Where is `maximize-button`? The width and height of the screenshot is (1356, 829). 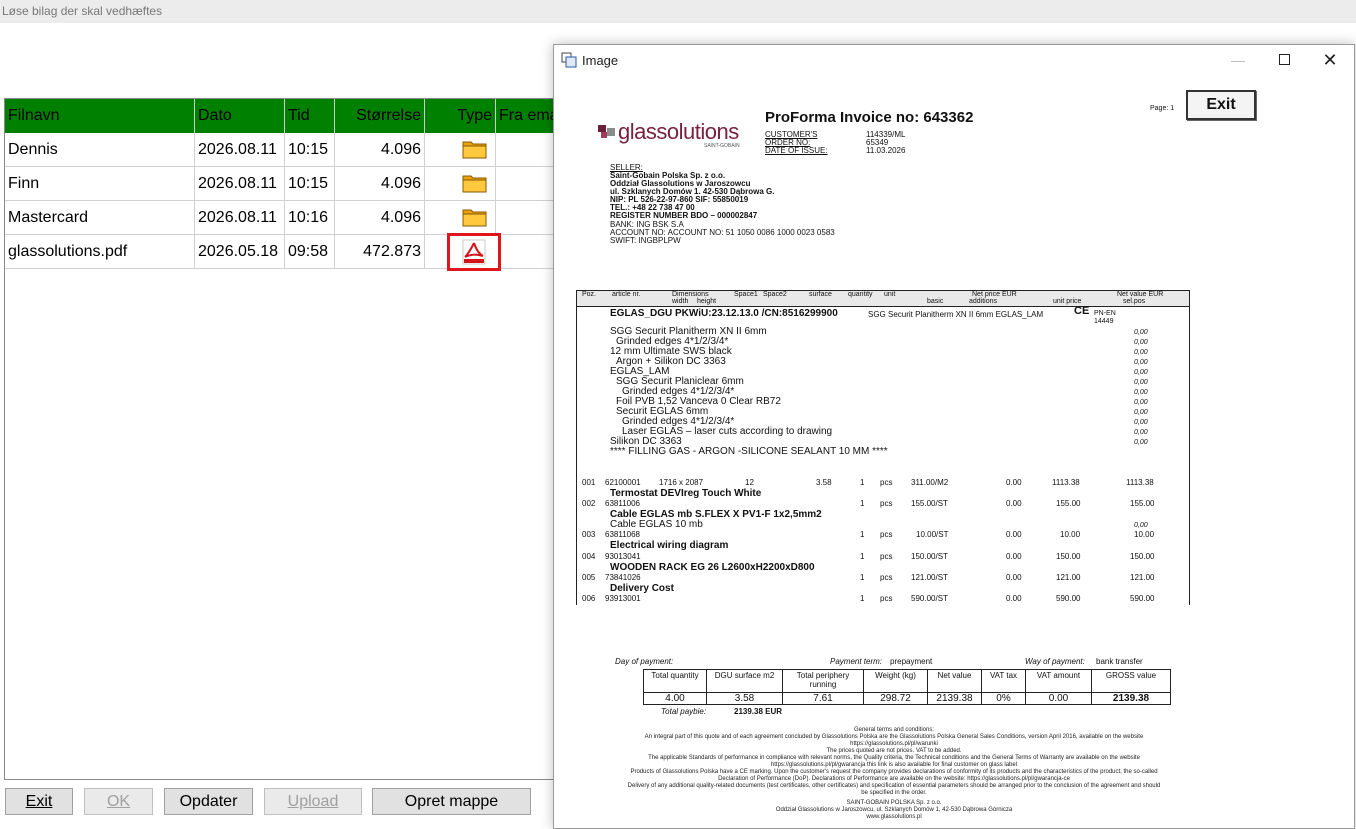 maximize-button is located at coordinates (1284, 60).